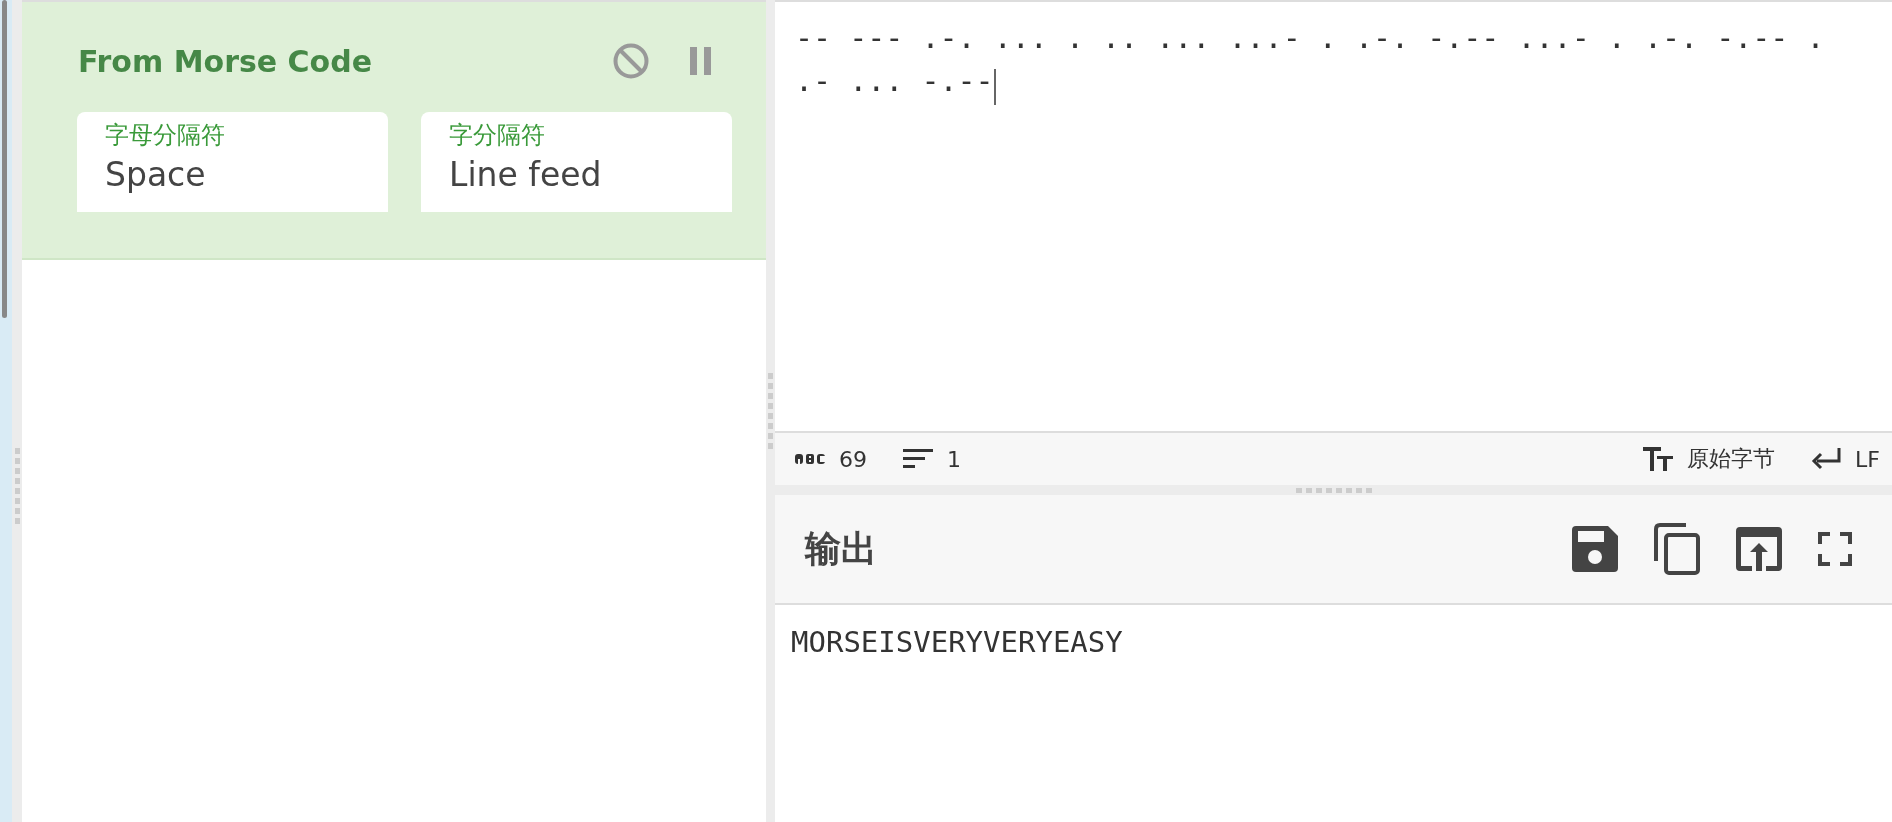 Image resolution: width=1892 pixels, height=822 pixels. I want to click on input-text: -- --- .-. ... . .. ... ...- . .-. -.-- ...- . .-. -.-- . .- ... -.--, so click(1310, 59).